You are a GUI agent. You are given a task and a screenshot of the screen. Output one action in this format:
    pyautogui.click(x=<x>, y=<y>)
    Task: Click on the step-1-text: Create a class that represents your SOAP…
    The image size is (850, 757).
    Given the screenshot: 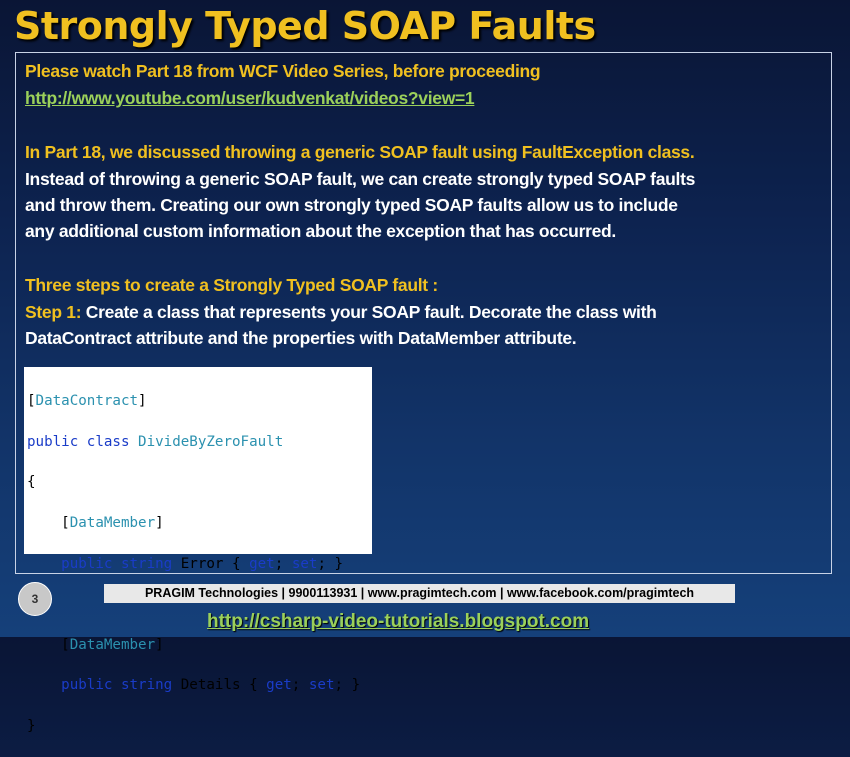 What is the action you would take?
    pyautogui.click(x=369, y=312)
    